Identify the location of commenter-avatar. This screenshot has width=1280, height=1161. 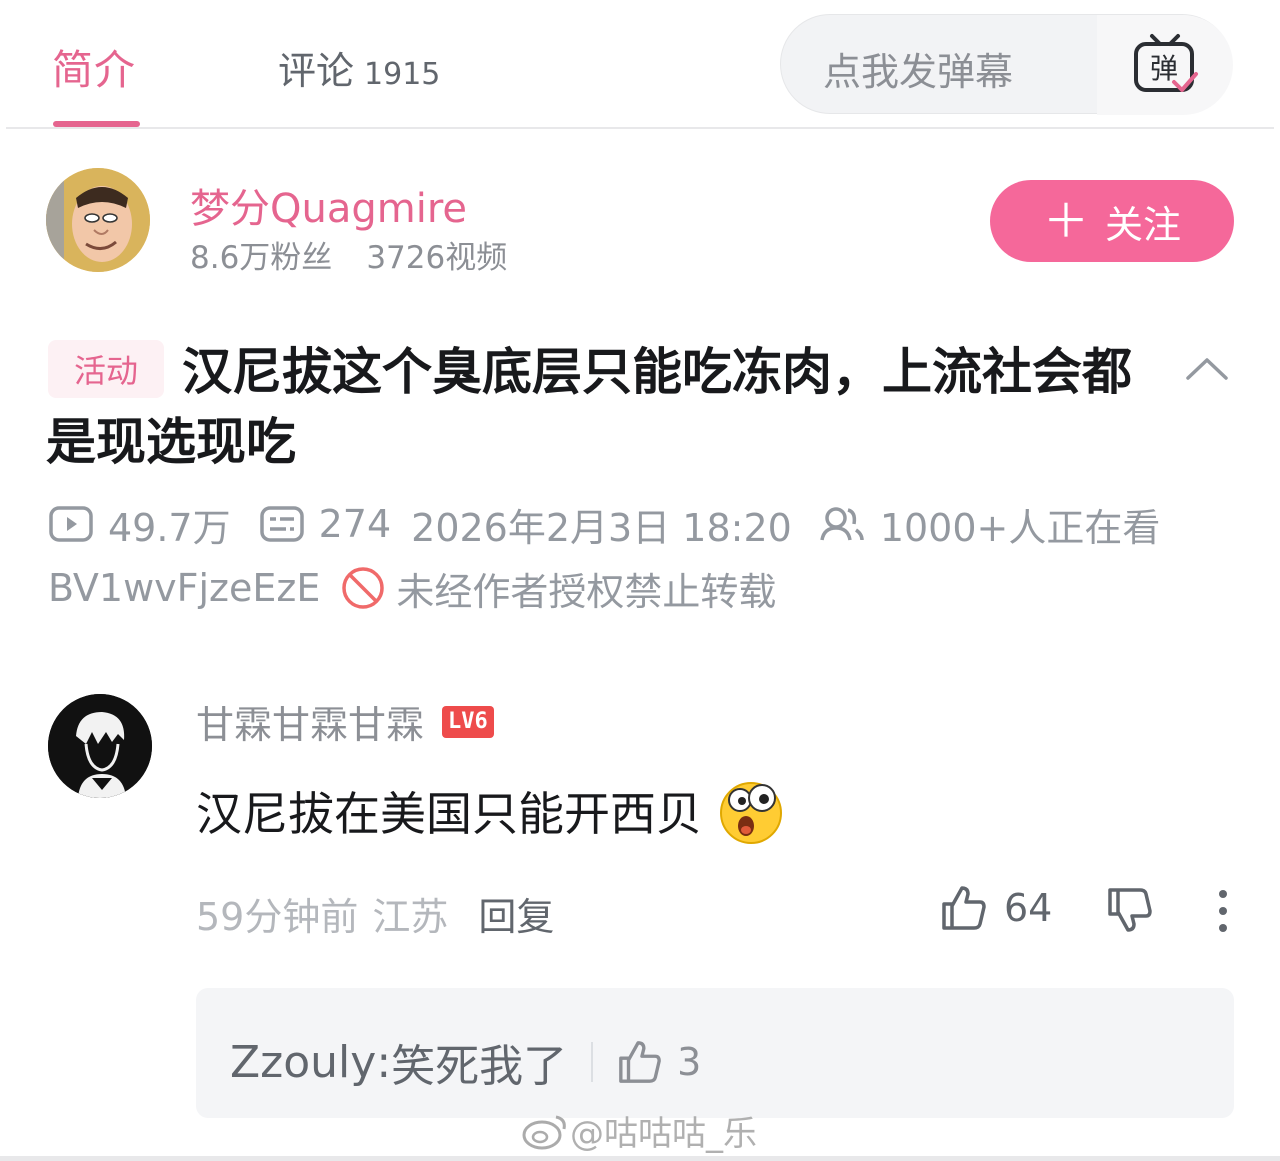
(100, 746).